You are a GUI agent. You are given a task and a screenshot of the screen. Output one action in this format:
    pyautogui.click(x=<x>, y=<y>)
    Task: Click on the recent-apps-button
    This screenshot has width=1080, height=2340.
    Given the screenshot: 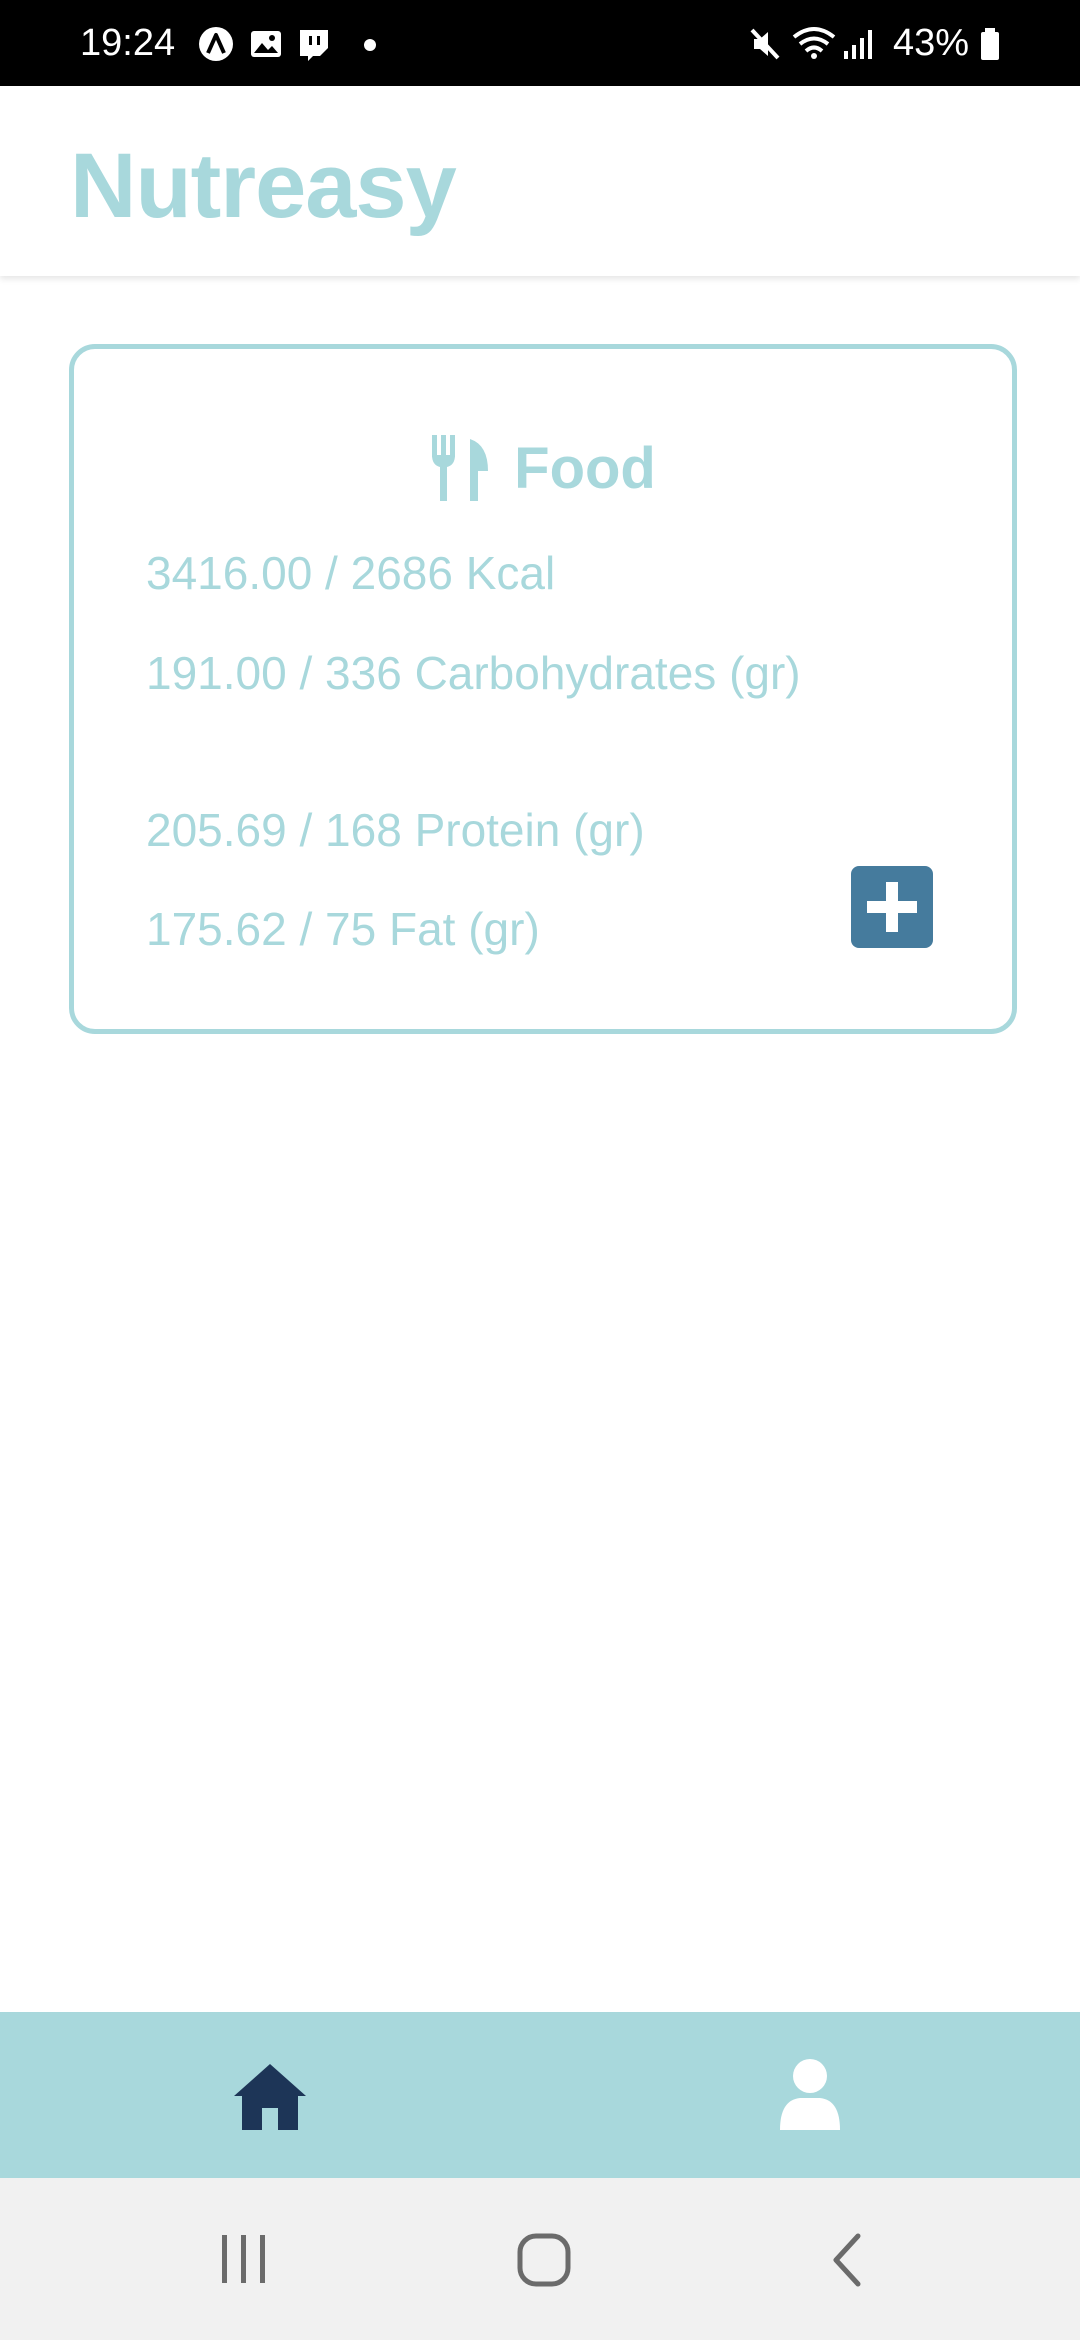 What is the action you would take?
    pyautogui.click(x=243, y=2259)
    